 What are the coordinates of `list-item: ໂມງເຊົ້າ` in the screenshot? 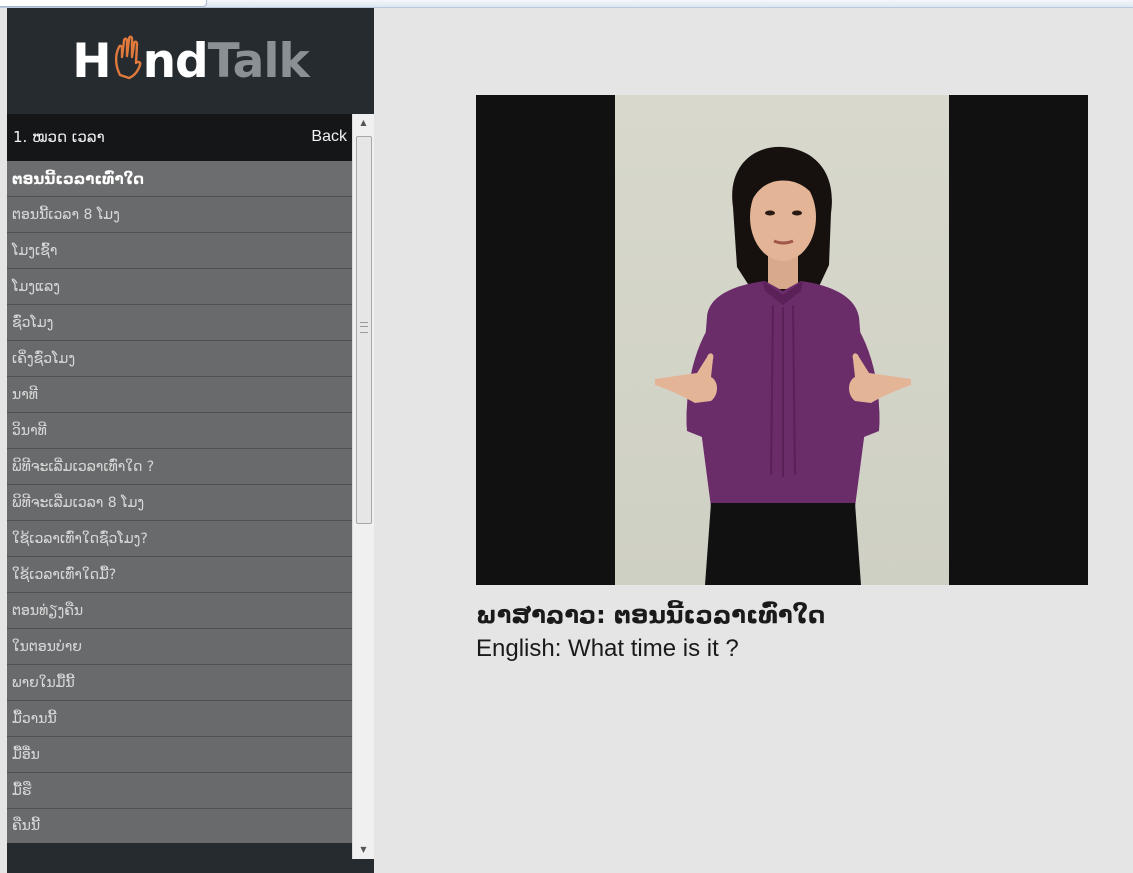 It's located at (179, 251).